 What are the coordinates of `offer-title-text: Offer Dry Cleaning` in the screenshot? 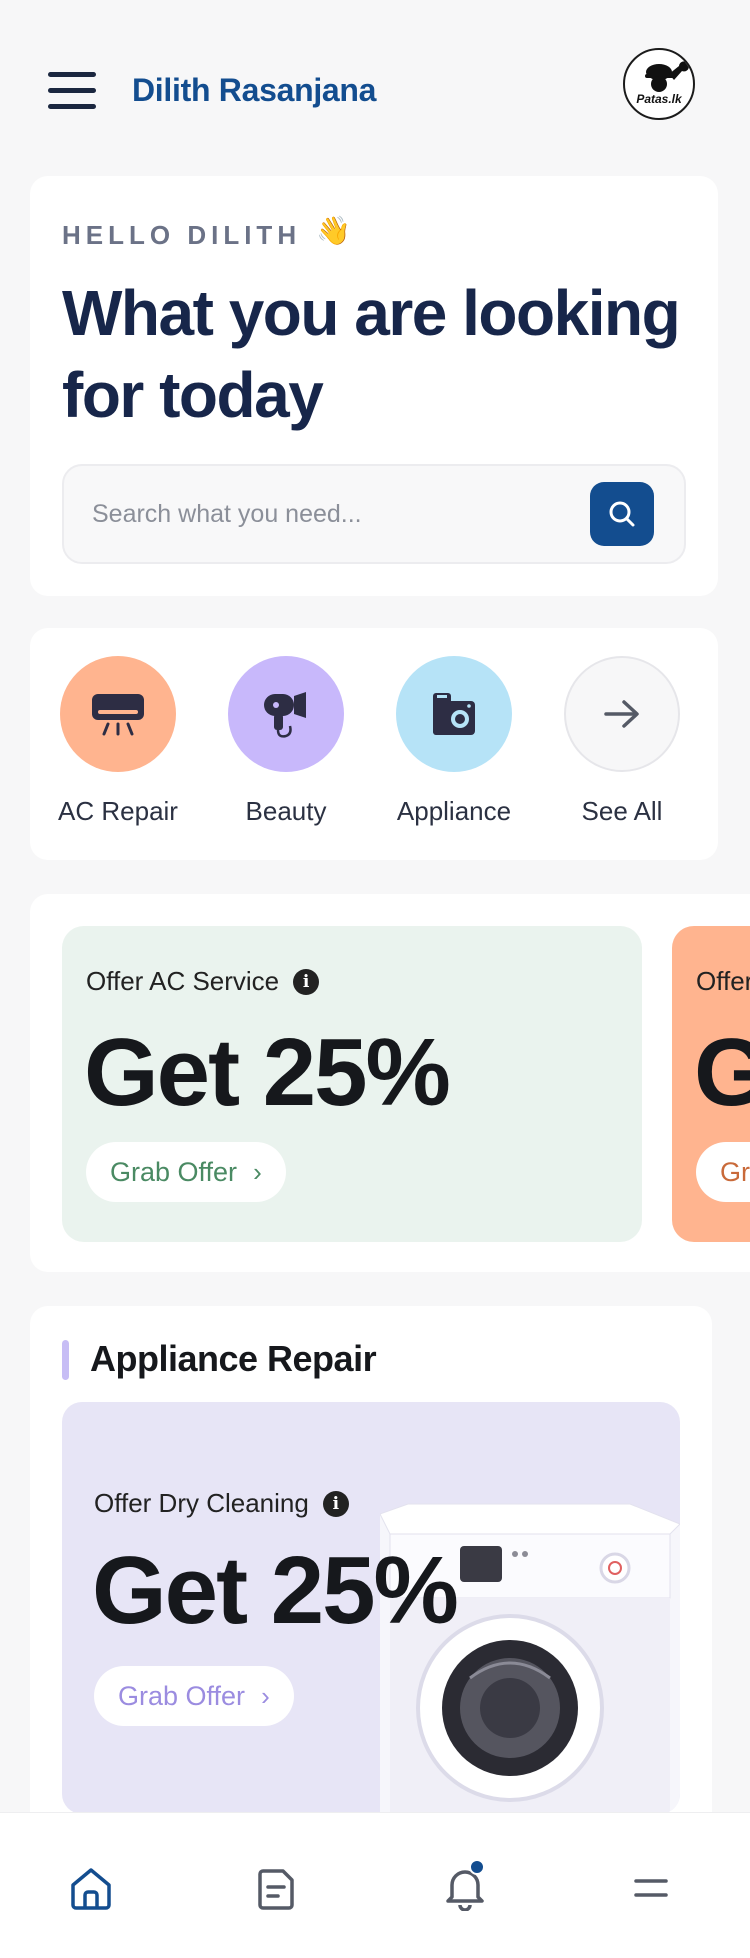 It's located at (201, 1503).